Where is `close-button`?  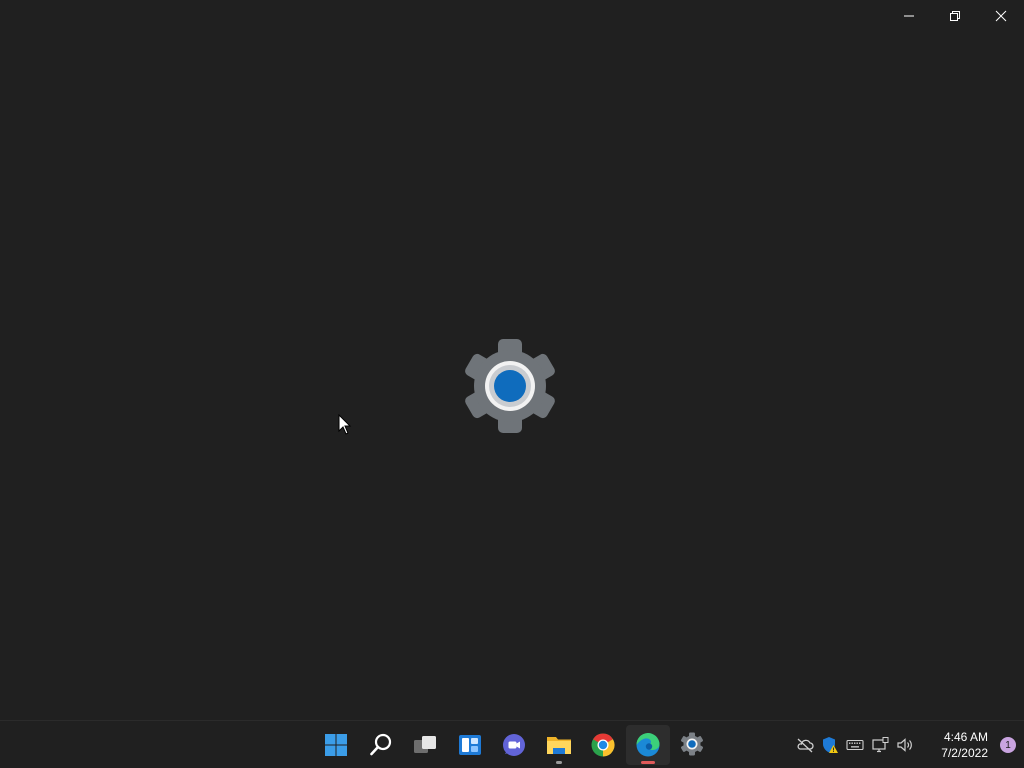
close-button is located at coordinates (1001, 16).